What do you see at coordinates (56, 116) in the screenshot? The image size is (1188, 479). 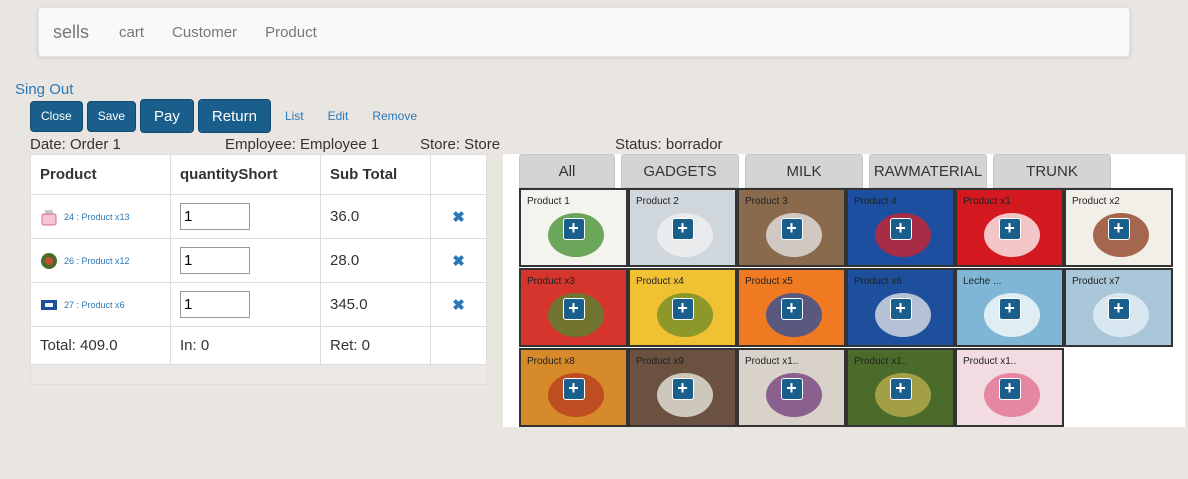 I see `close-button: Close` at bounding box center [56, 116].